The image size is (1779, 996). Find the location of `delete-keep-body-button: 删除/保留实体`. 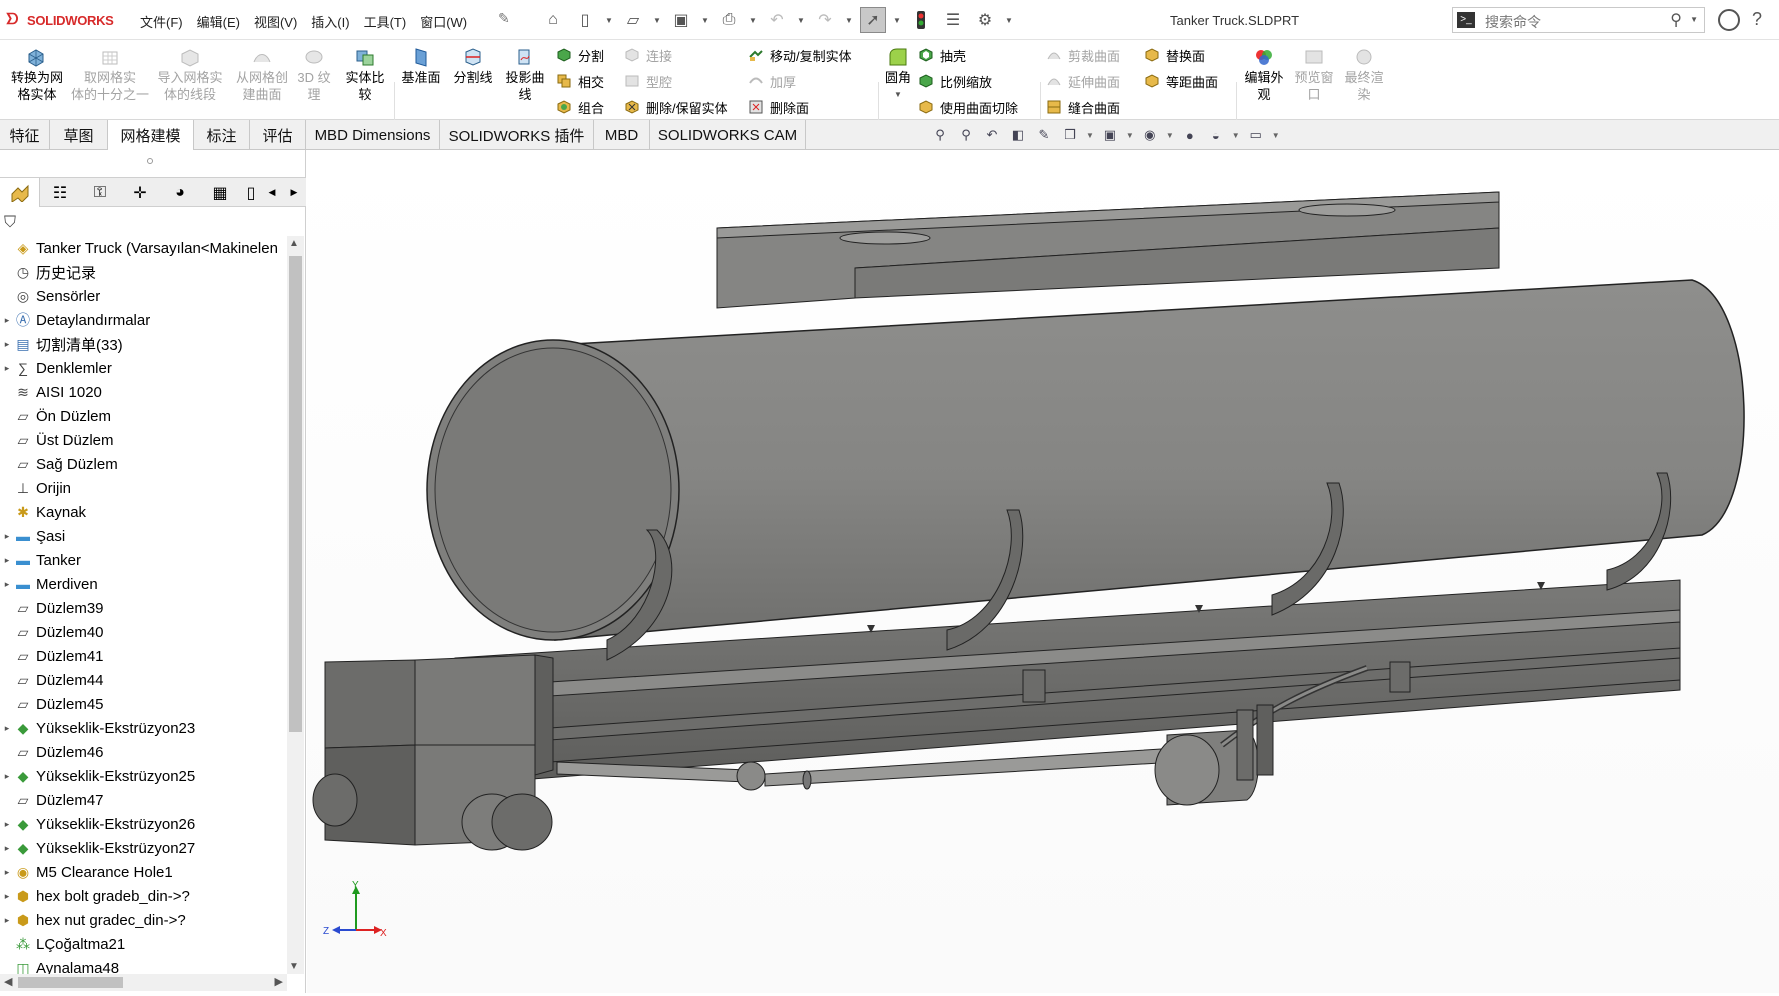

delete-keep-body-button: 删除/保留实体 is located at coordinates (676, 107).